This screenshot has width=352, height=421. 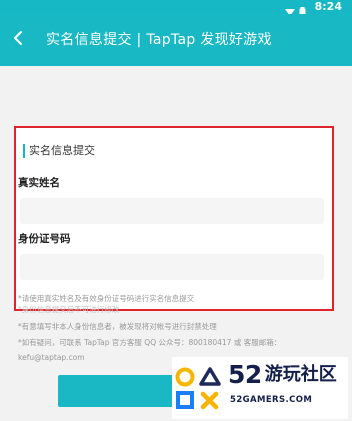 I want to click on back-button, so click(x=18, y=40).